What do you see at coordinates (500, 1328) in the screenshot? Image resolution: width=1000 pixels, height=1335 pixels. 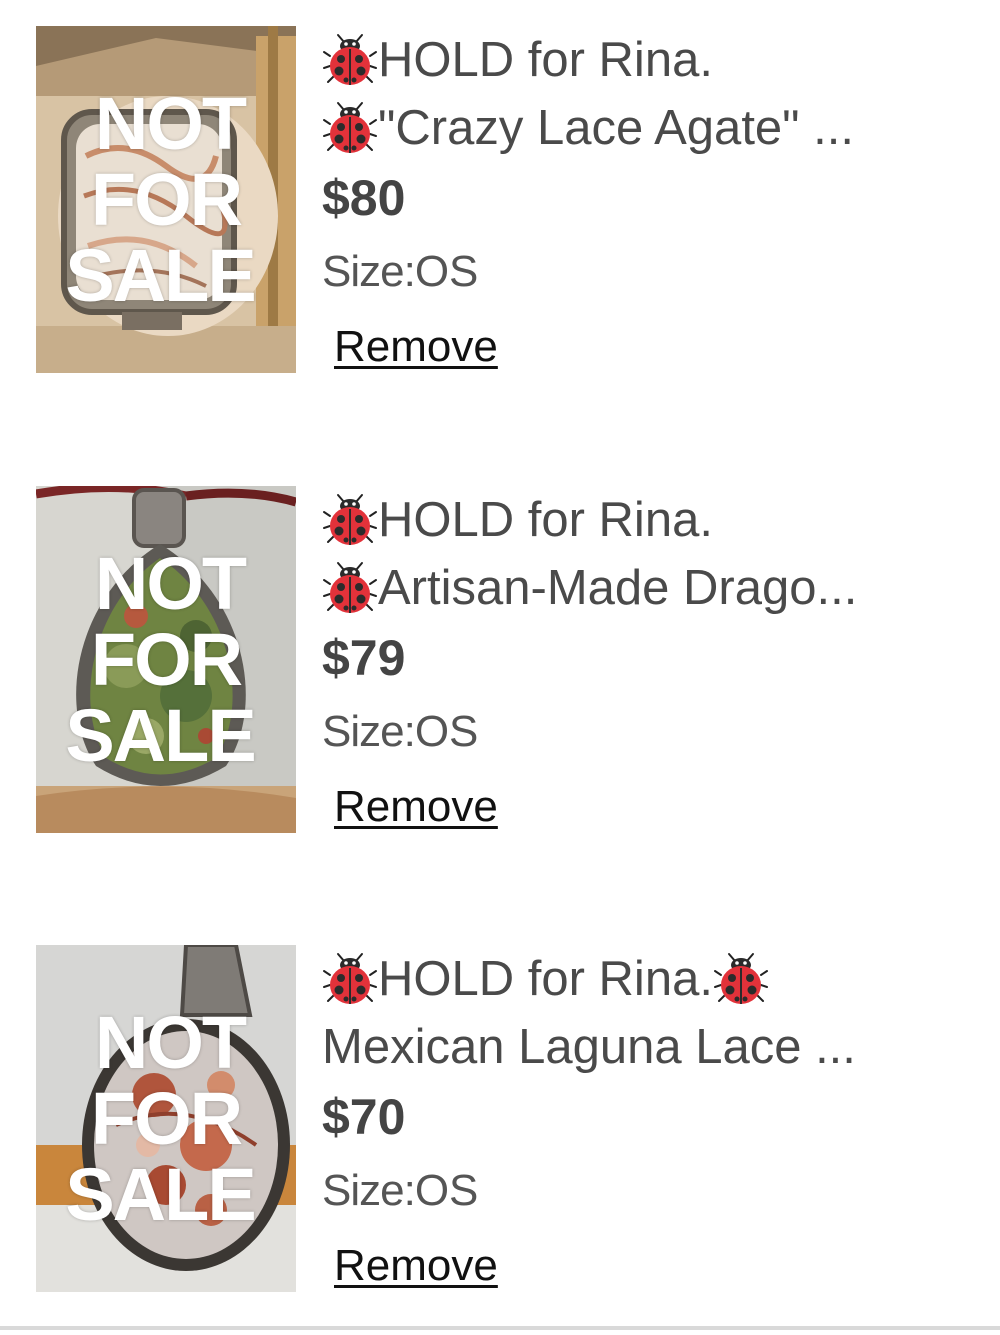 I see `divider` at bounding box center [500, 1328].